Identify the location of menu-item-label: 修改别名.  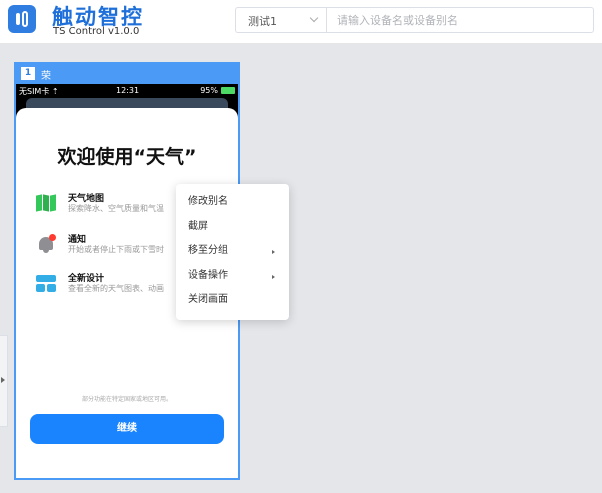
(208, 201).